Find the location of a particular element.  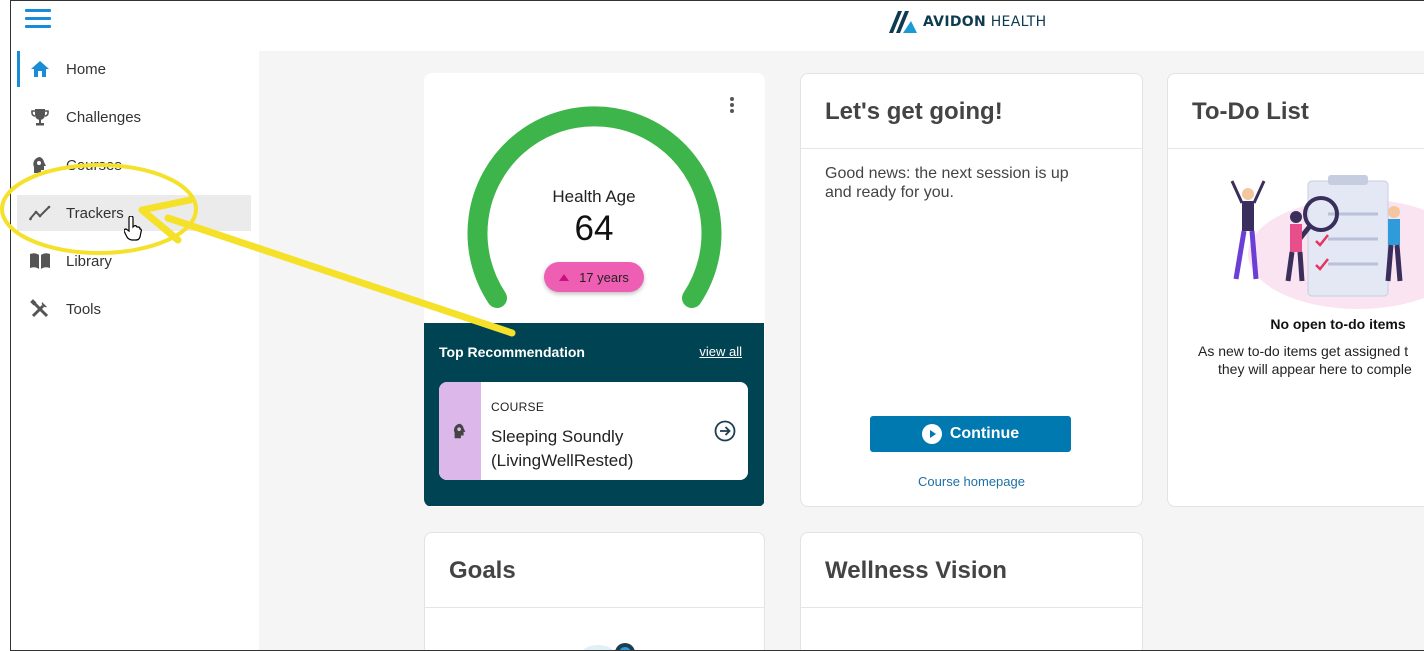

goals-card: Goals is located at coordinates (594, 591).